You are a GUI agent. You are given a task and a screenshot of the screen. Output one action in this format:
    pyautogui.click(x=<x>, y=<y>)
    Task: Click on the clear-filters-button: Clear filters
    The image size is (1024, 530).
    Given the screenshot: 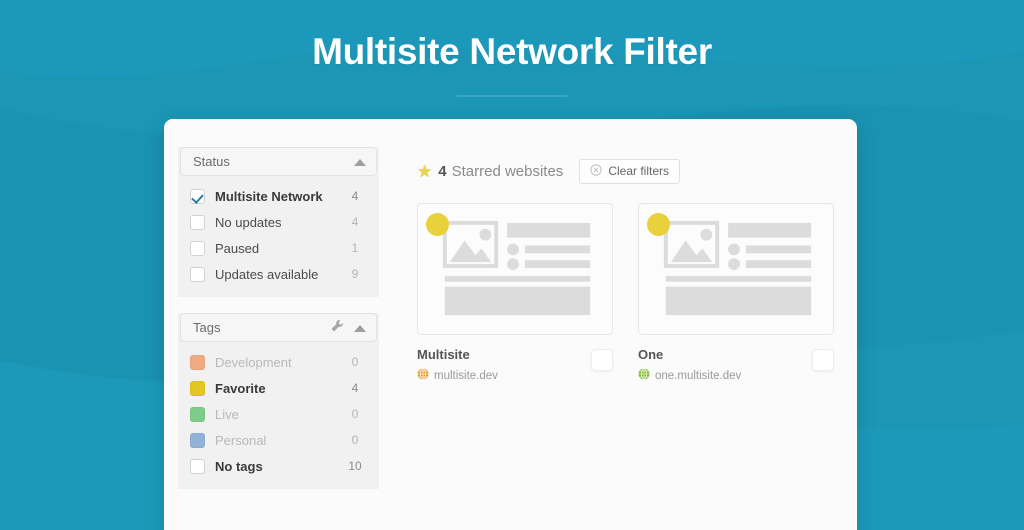 What is the action you would take?
    pyautogui.click(x=629, y=171)
    